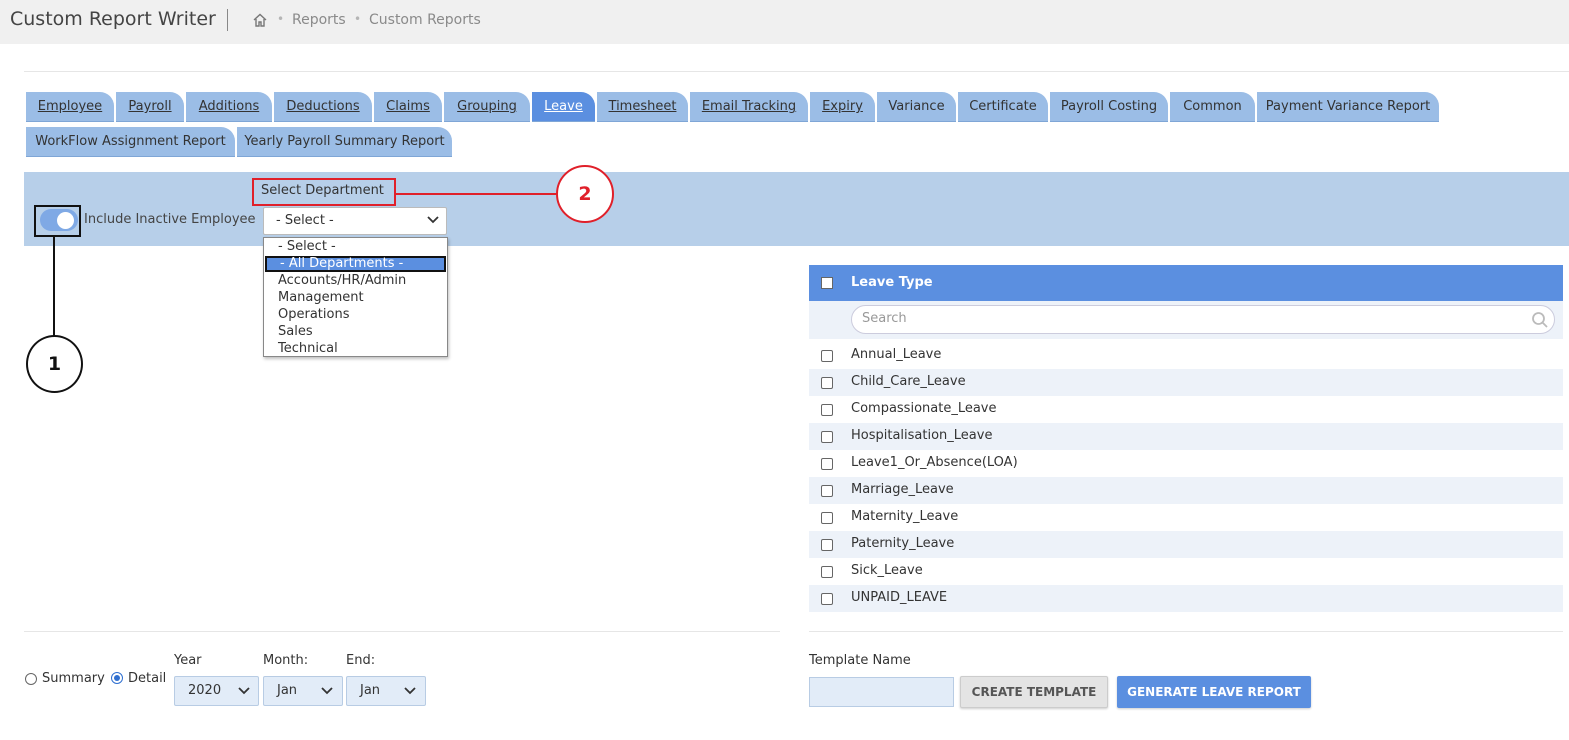 This screenshot has width=1569, height=740. What do you see at coordinates (896, 354) in the screenshot?
I see `leave-type-label: Annual_Leave` at bounding box center [896, 354].